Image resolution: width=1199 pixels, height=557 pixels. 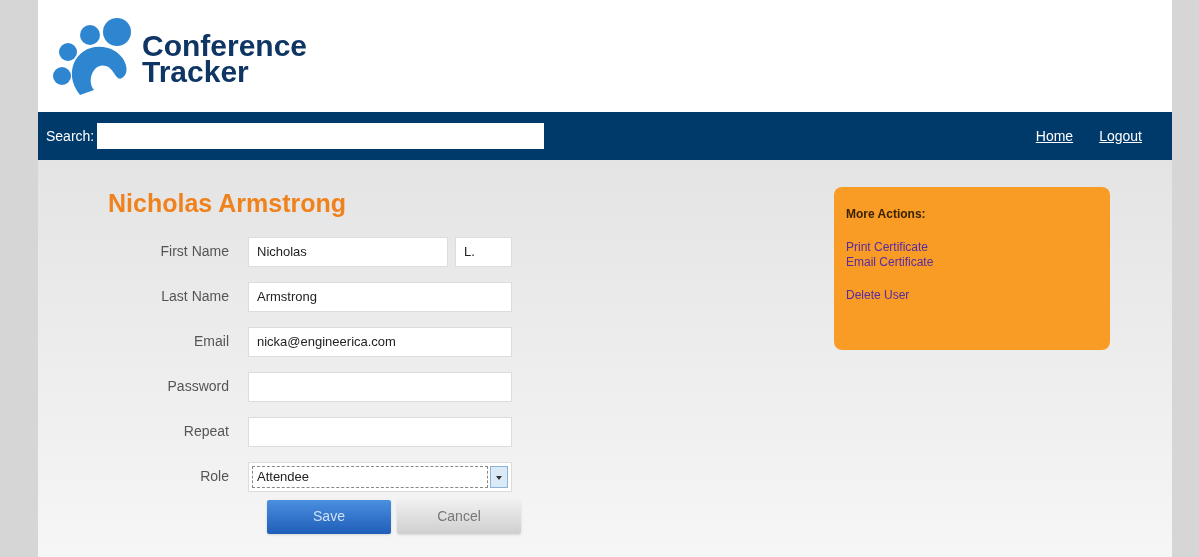 What do you see at coordinates (195, 296) in the screenshot?
I see `field-label: Last Name` at bounding box center [195, 296].